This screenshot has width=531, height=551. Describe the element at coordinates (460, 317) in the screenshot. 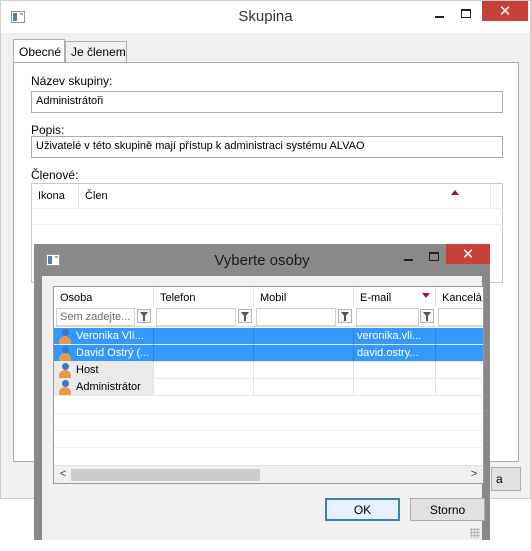

I see `filter-input-kancelar` at that location.